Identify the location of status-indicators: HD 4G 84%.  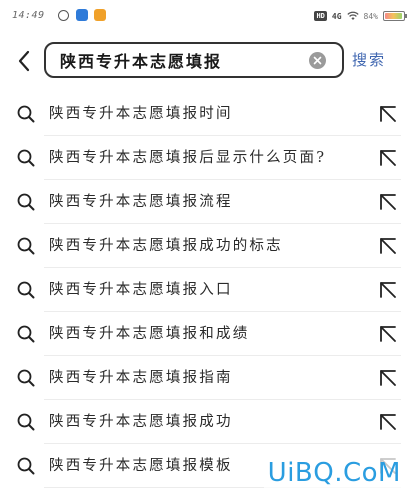
(360, 16).